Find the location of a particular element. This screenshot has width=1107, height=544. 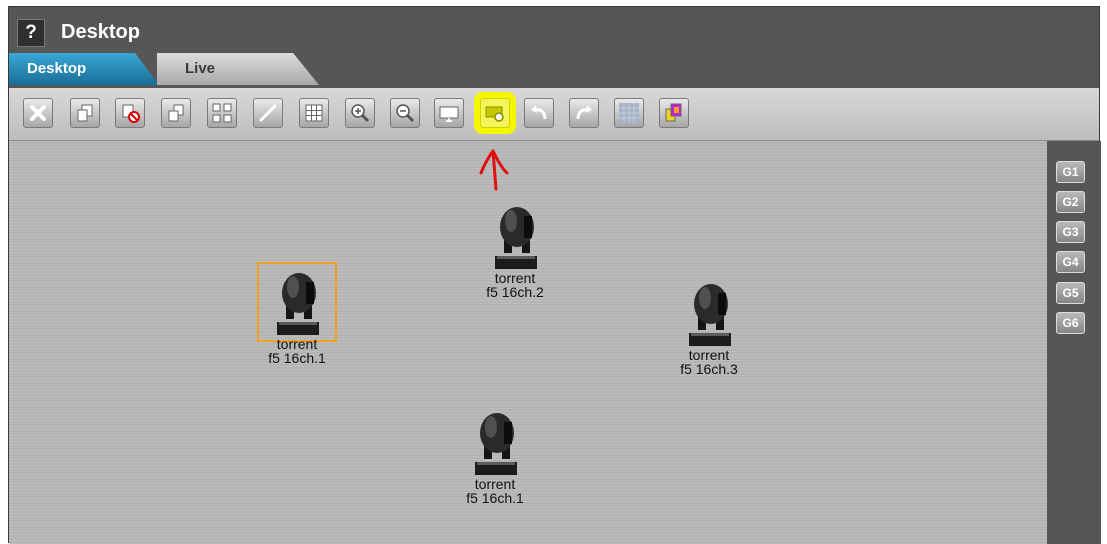

screenshot-icon is located at coordinates (494, 114).